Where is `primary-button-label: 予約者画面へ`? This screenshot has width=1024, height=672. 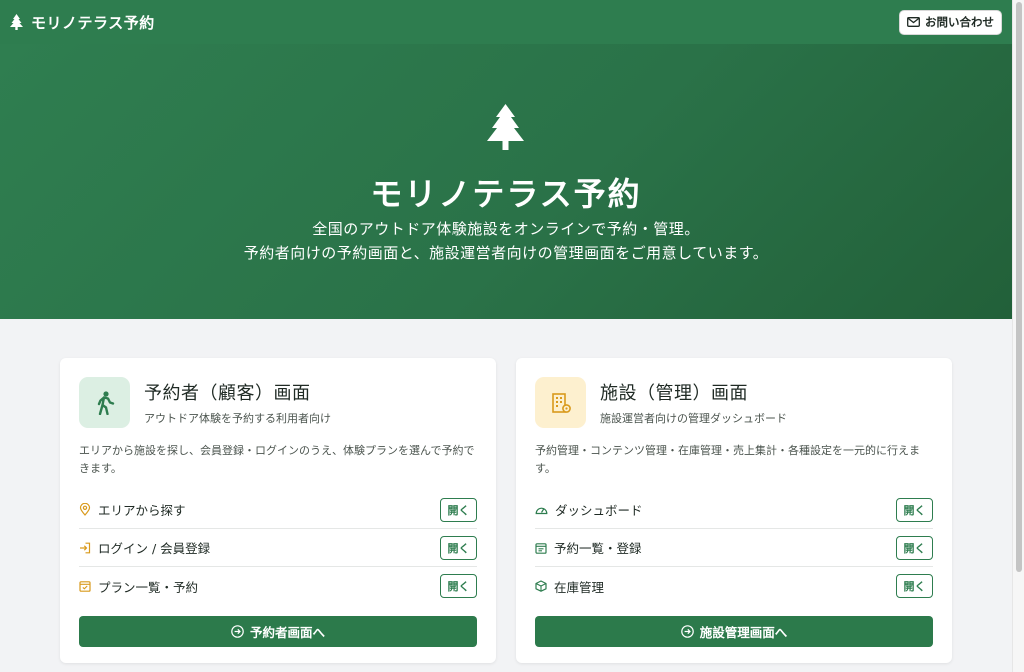
primary-button-label: 予約者画面へ is located at coordinates (287, 632).